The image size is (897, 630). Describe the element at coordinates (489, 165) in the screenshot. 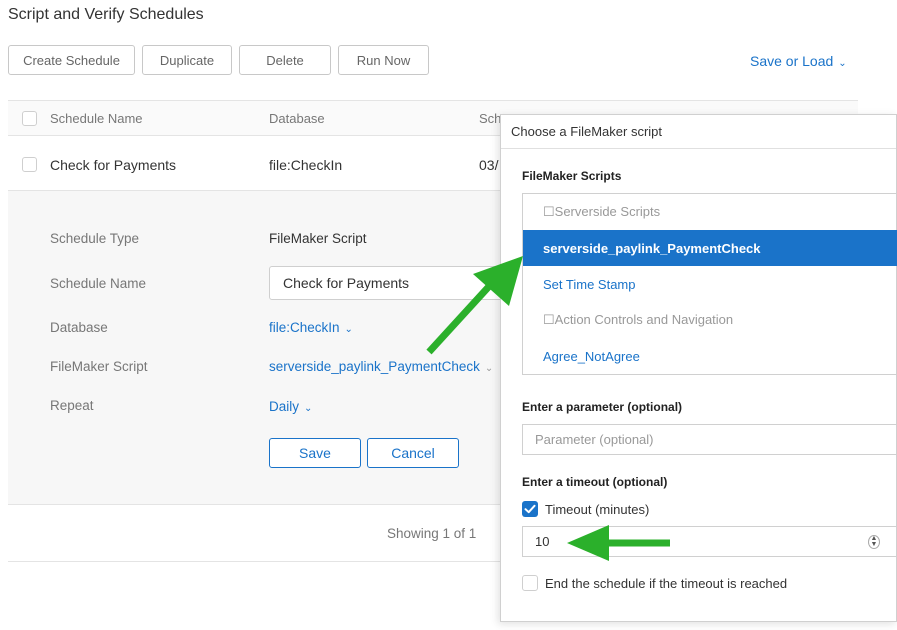

I see `row-date: 03/` at that location.